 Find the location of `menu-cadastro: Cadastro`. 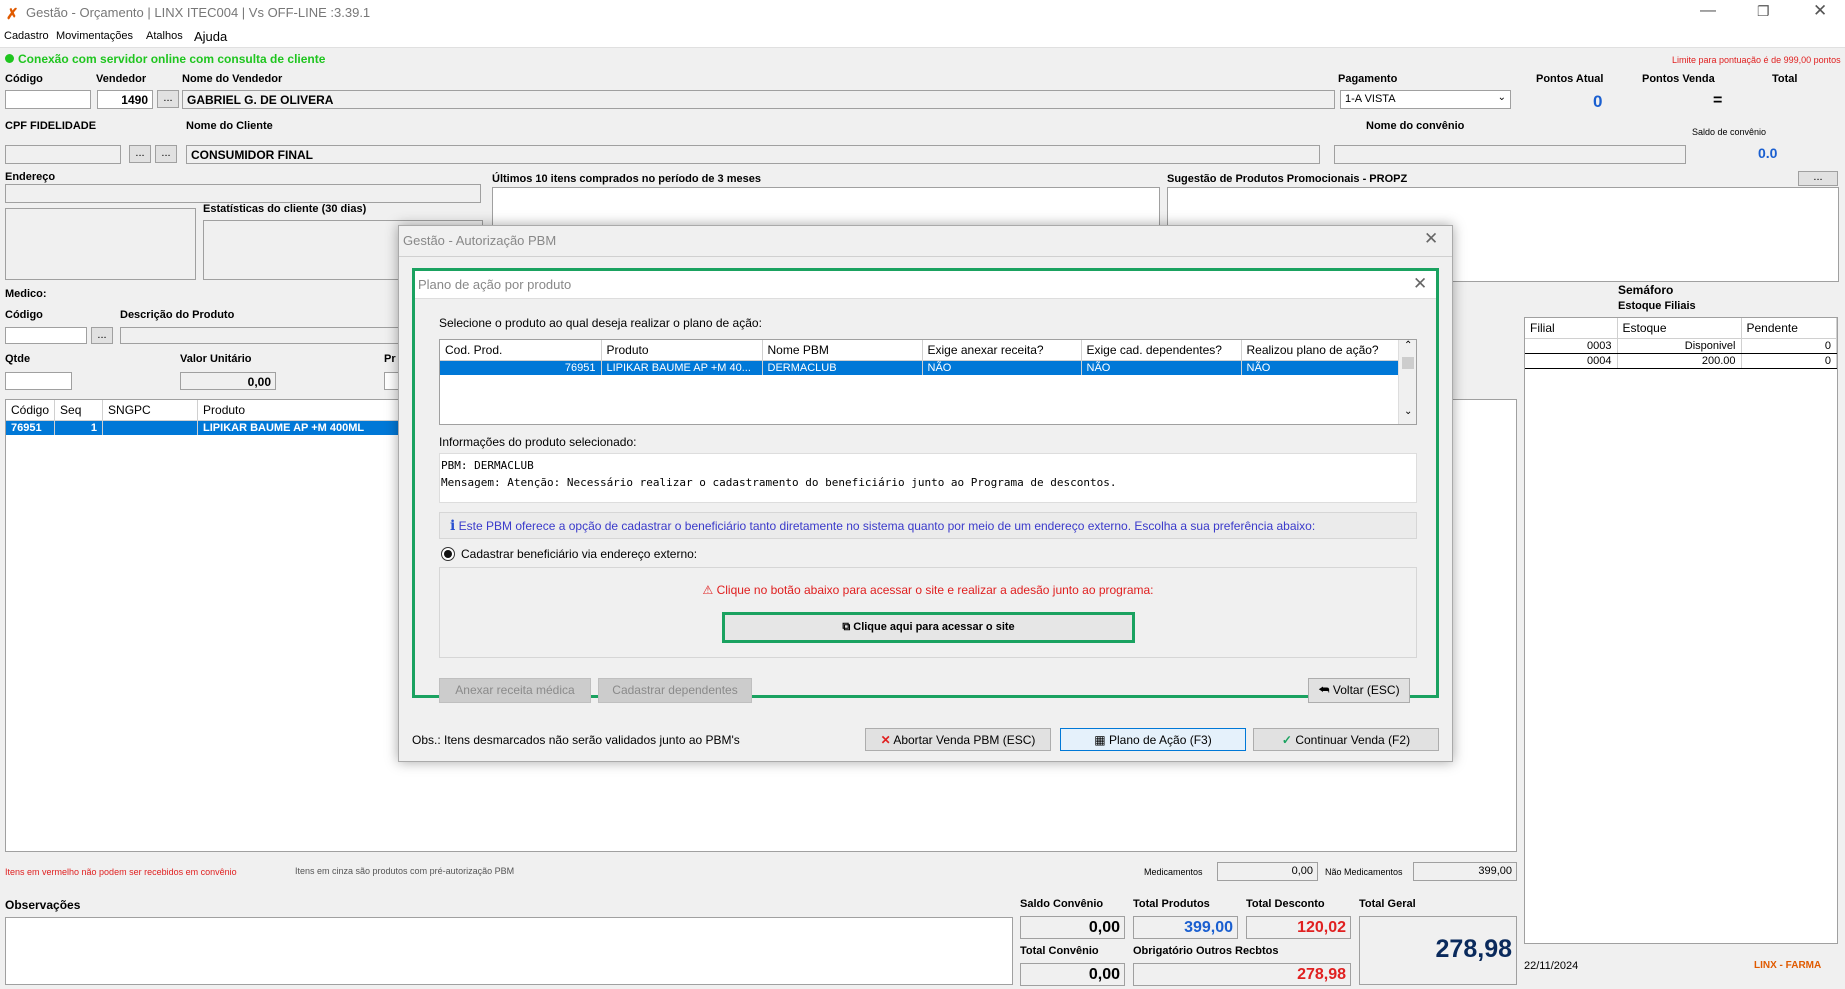

menu-cadastro: Cadastro is located at coordinates (26, 36).